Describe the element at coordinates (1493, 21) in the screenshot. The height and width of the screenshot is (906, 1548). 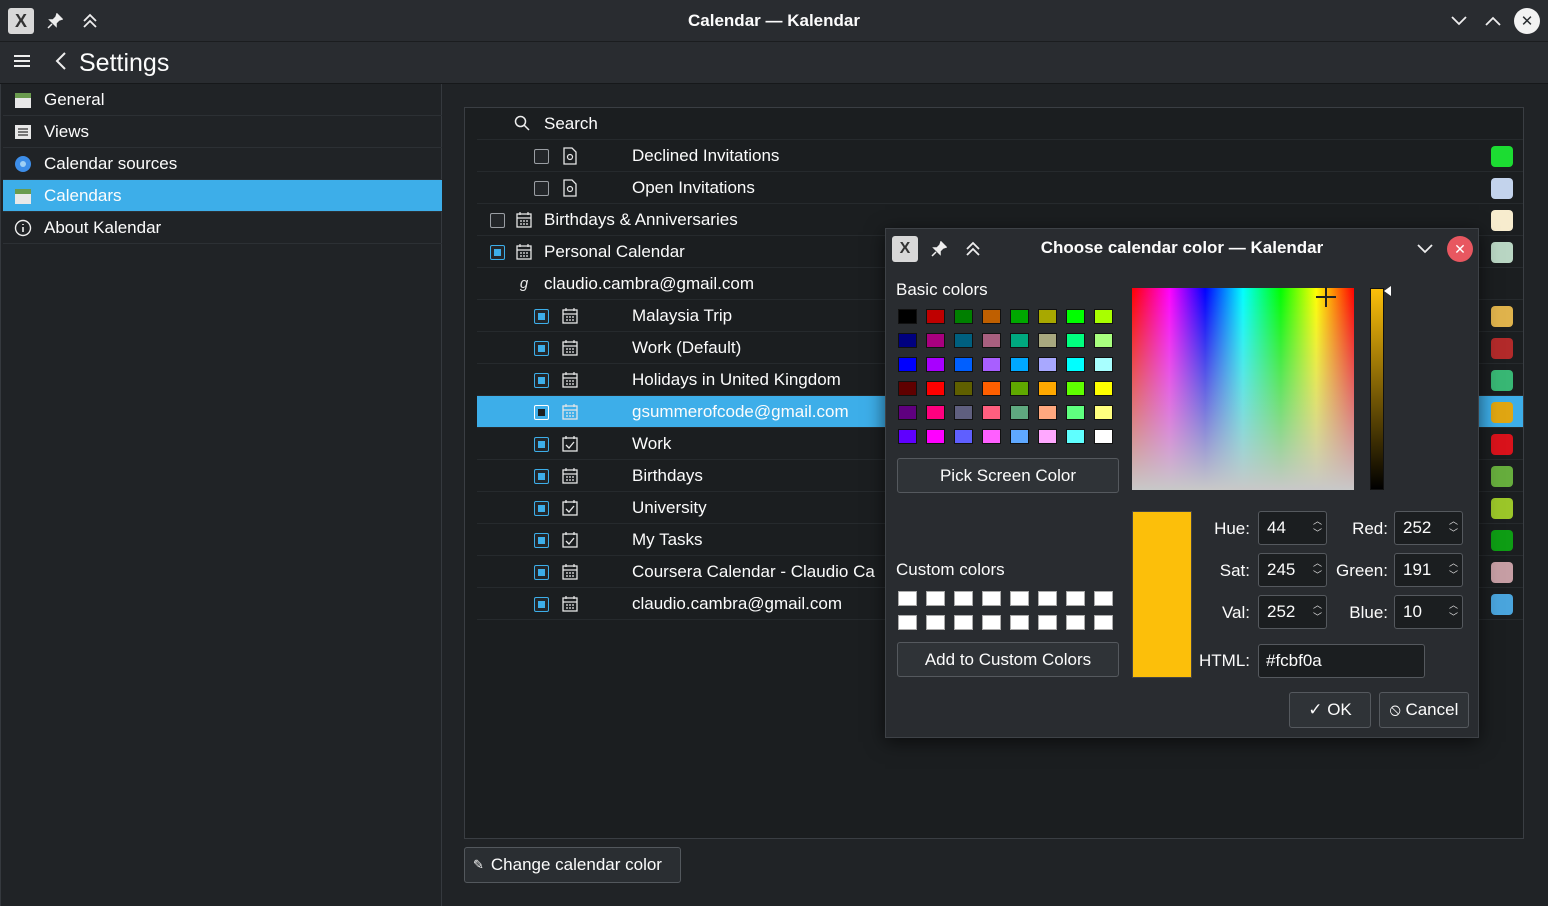
I see `maximize-icon` at that location.